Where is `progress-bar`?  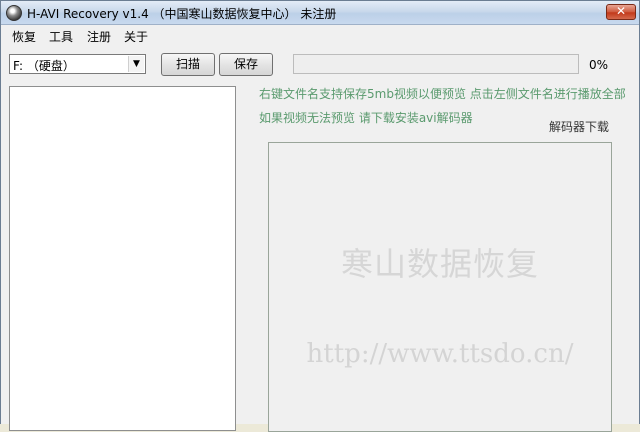 progress-bar is located at coordinates (436, 64).